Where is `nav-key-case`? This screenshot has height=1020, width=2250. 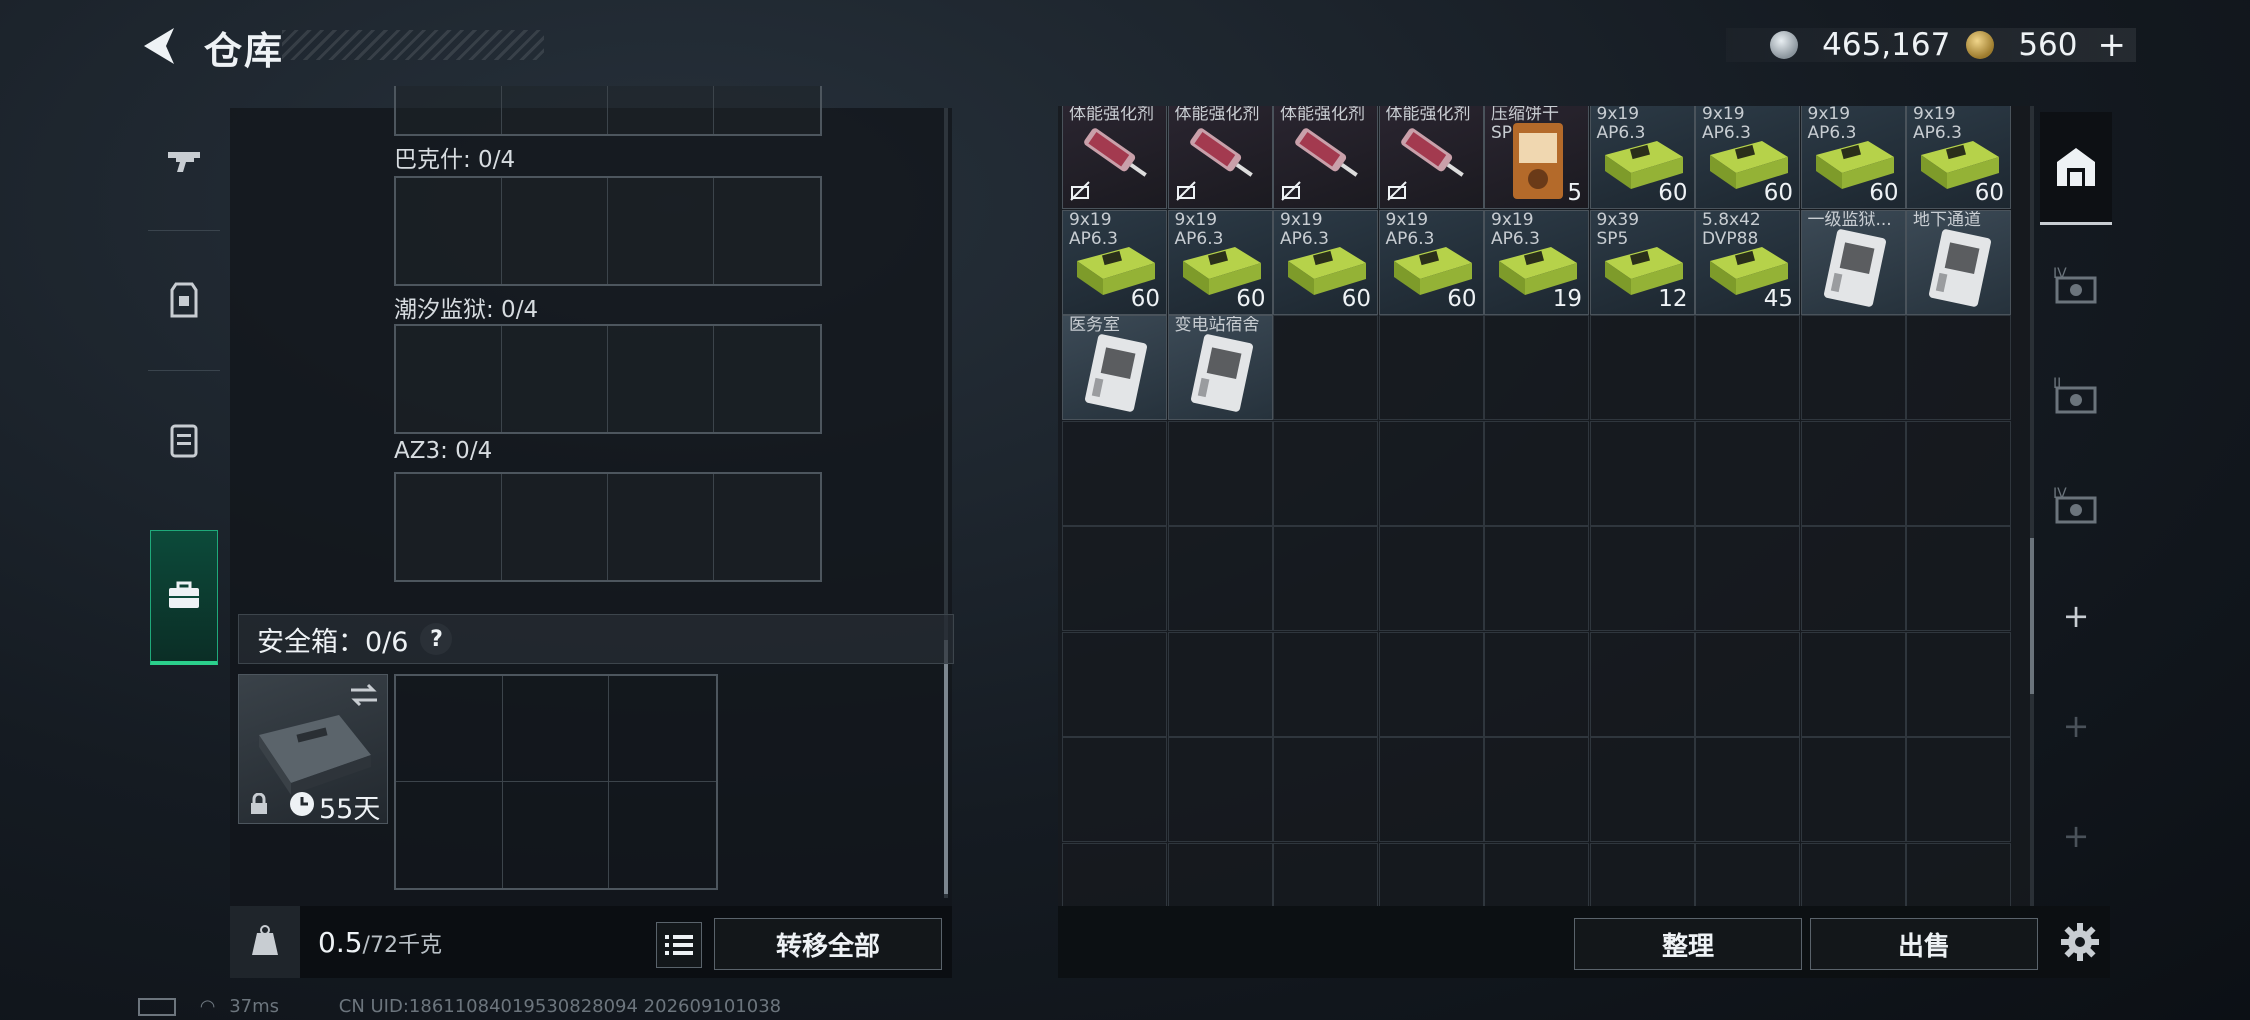
nav-key-case is located at coordinates (184, 597).